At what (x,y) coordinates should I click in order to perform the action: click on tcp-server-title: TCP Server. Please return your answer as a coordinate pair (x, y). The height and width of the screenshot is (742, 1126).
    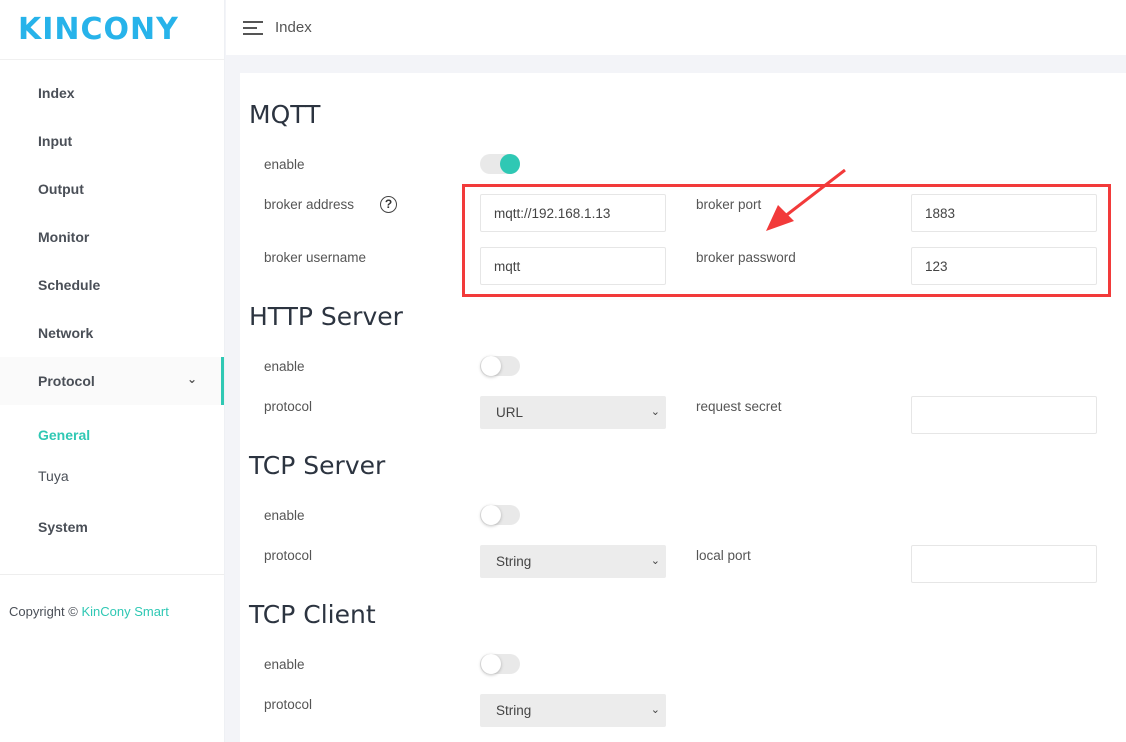
    Looking at the image, I should click on (317, 465).